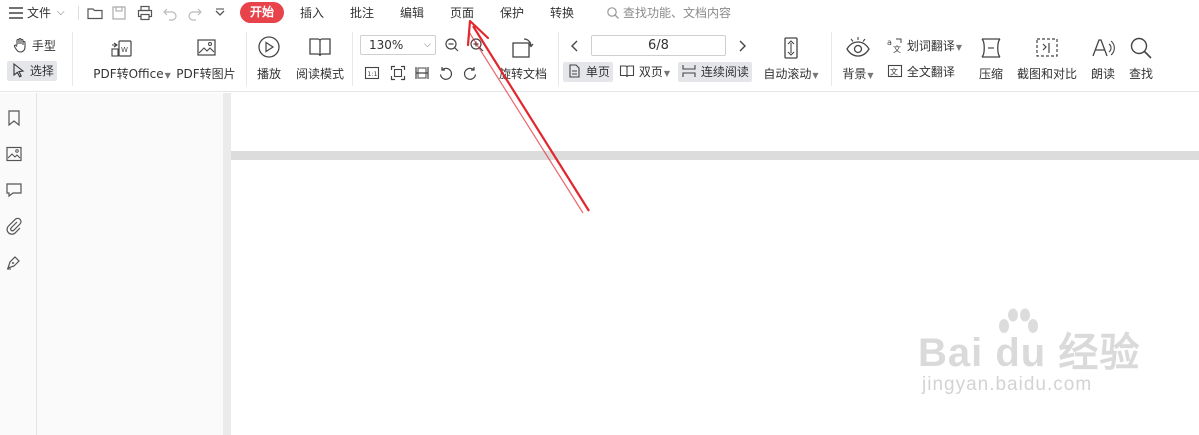 This screenshot has width=1199, height=435. What do you see at coordinates (14, 154) in the screenshot?
I see `thumbnail-image-icon` at bounding box center [14, 154].